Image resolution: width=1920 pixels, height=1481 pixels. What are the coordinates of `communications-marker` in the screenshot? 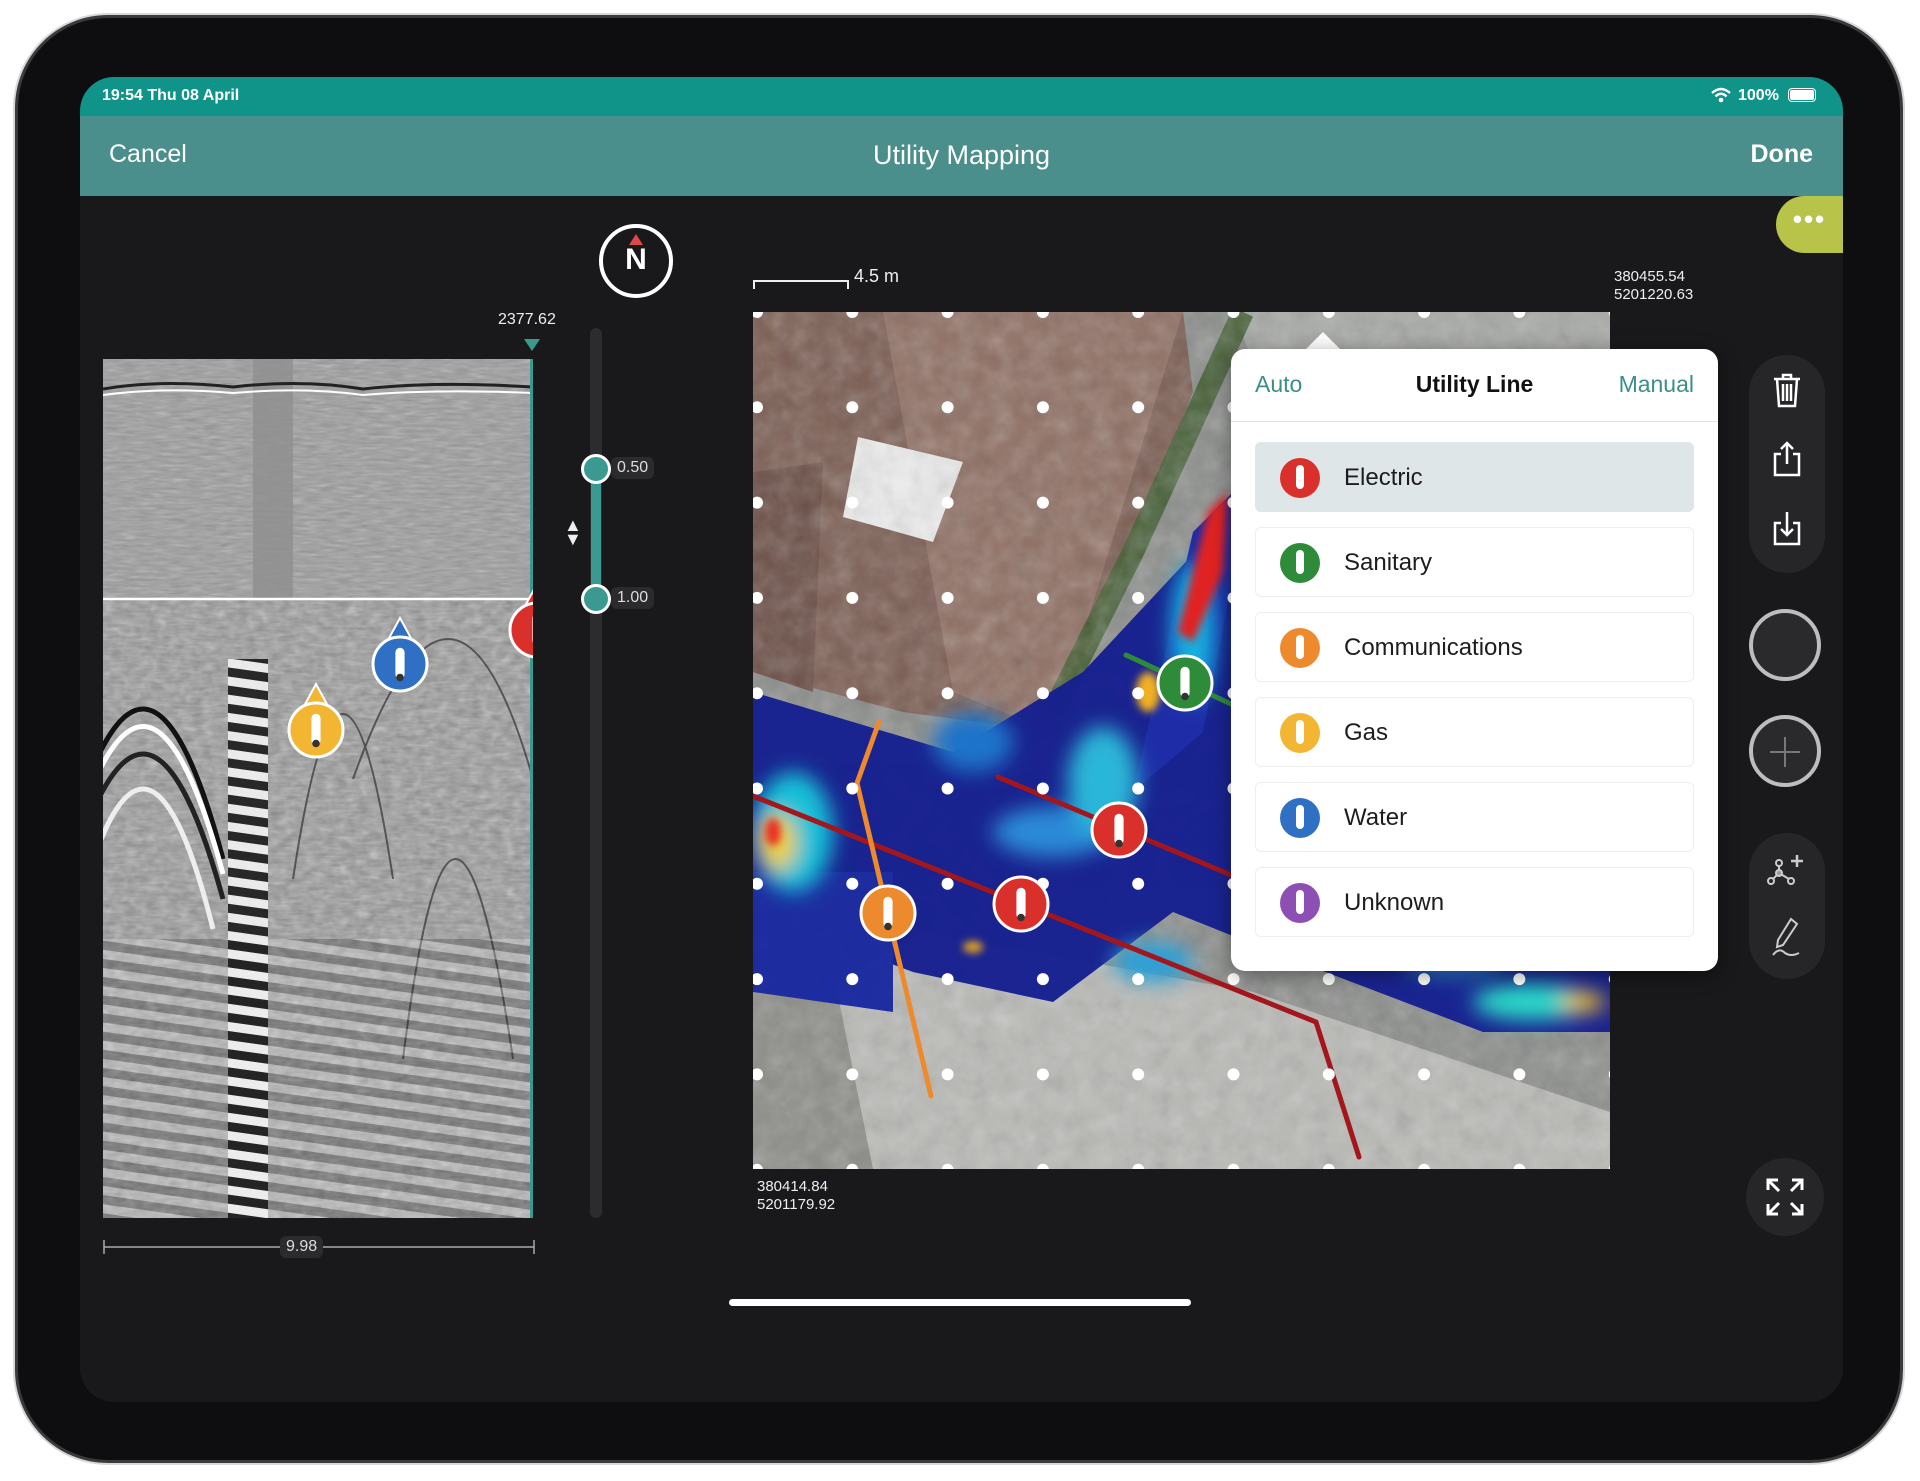 It's located at (888, 913).